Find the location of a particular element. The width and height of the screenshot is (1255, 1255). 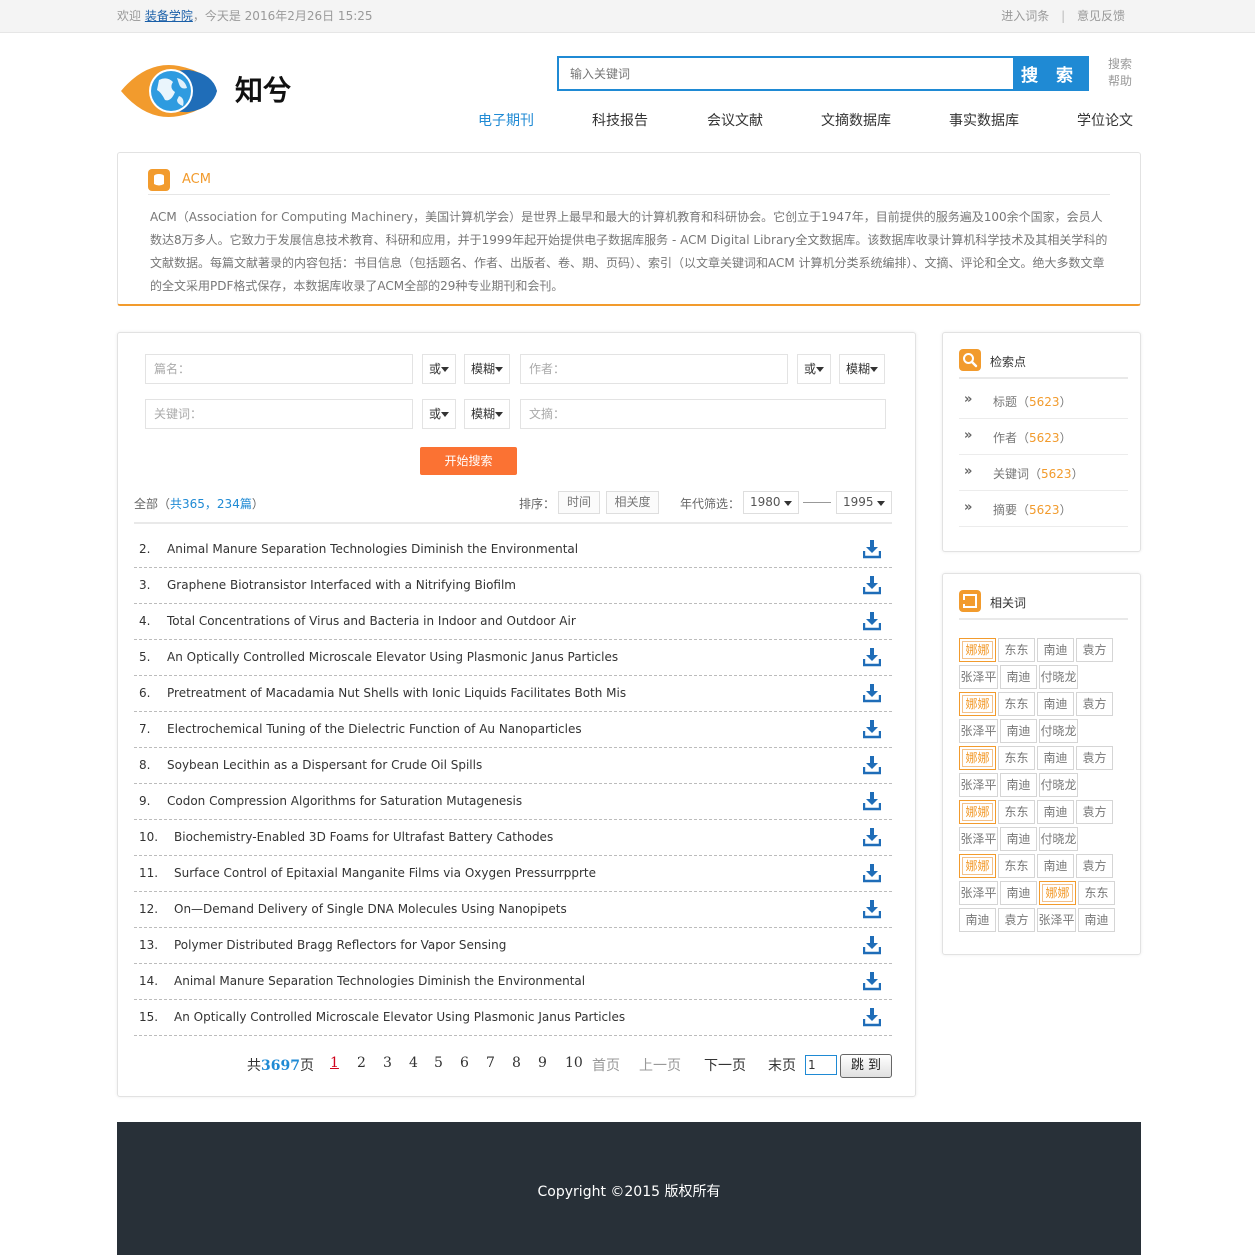

page-link: 8 is located at coordinates (516, 1063).